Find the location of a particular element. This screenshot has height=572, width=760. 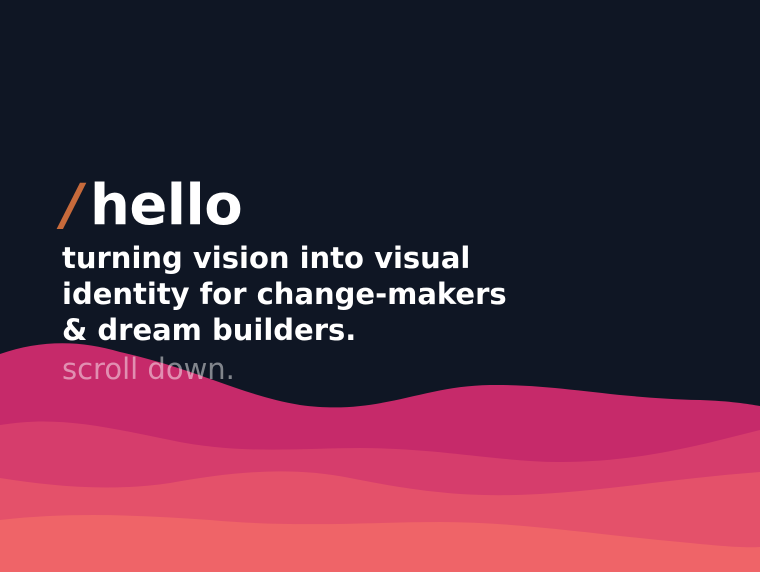

page-title: / hello is located at coordinates (372, 206).